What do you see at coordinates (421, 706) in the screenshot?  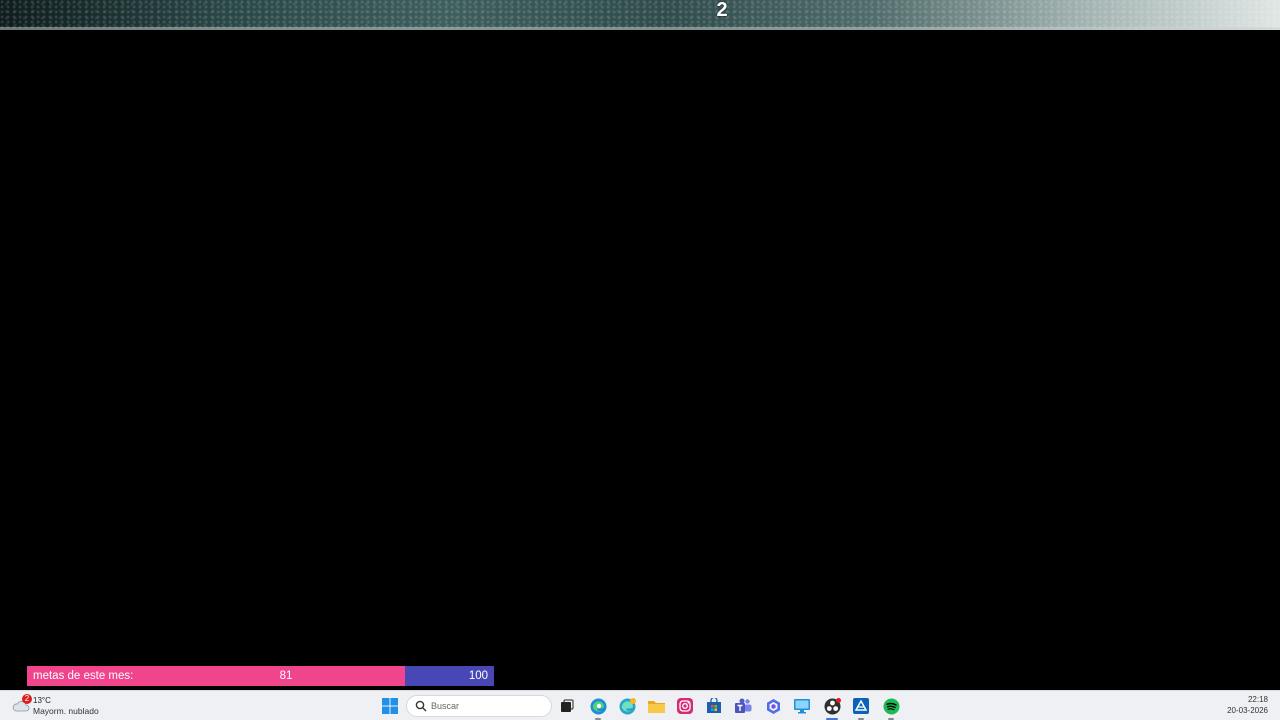 I see `search-icon` at bounding box center [421, 706].